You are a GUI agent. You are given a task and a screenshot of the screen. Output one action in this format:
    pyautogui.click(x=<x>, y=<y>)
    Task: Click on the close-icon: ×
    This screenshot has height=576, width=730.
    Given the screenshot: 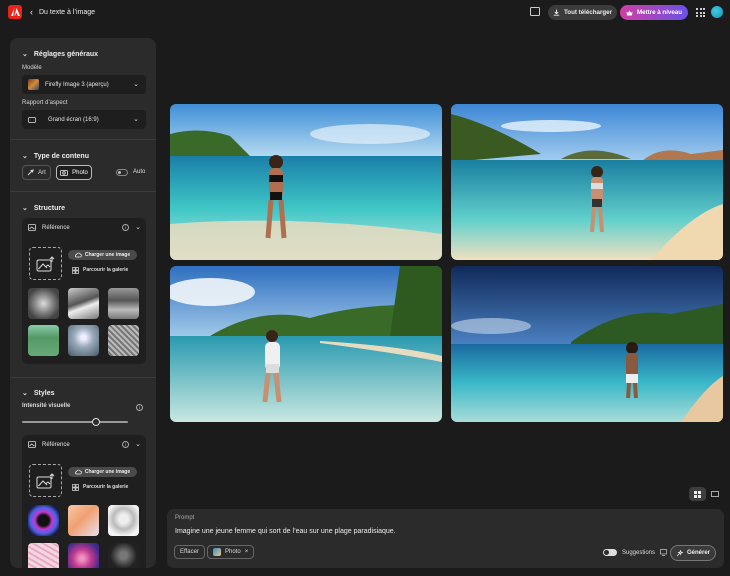 What is the action you would take?
    pyautogui.click(x=247, y=552)
    